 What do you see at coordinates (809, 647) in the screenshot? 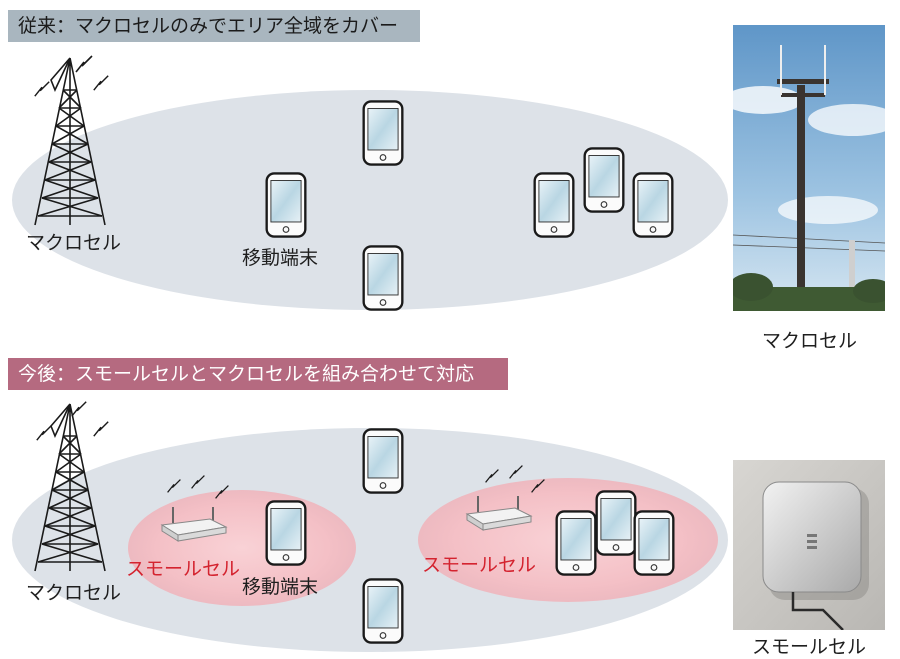
I see `small-cell-photo-caption: スモールセル` at bounding box center [809, 647].